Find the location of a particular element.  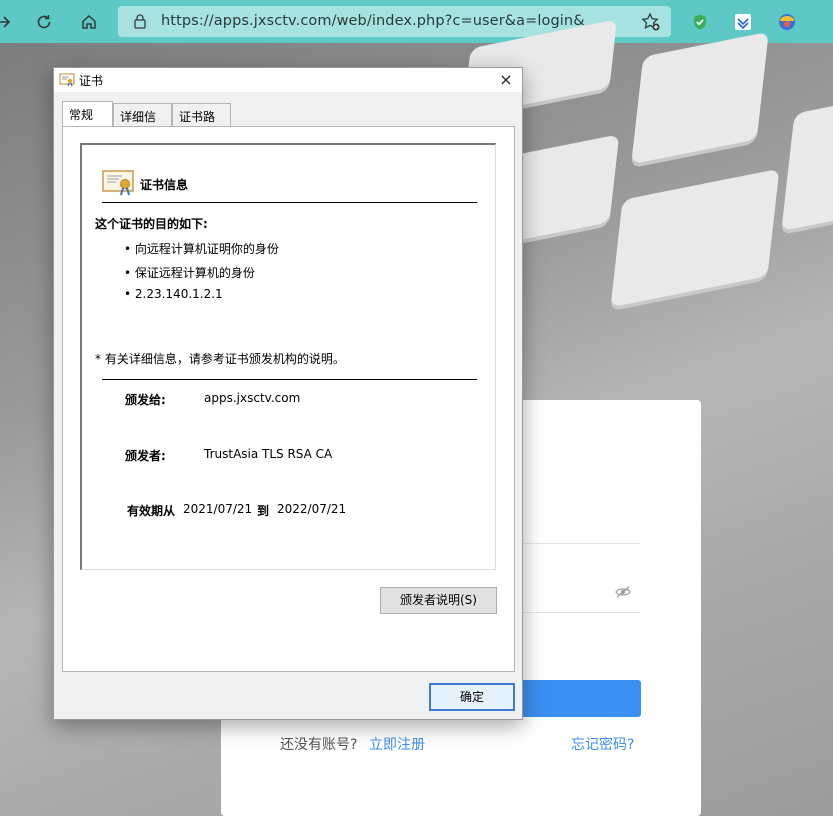

register-link: 立即注册 is located at coordinates (397, 744).